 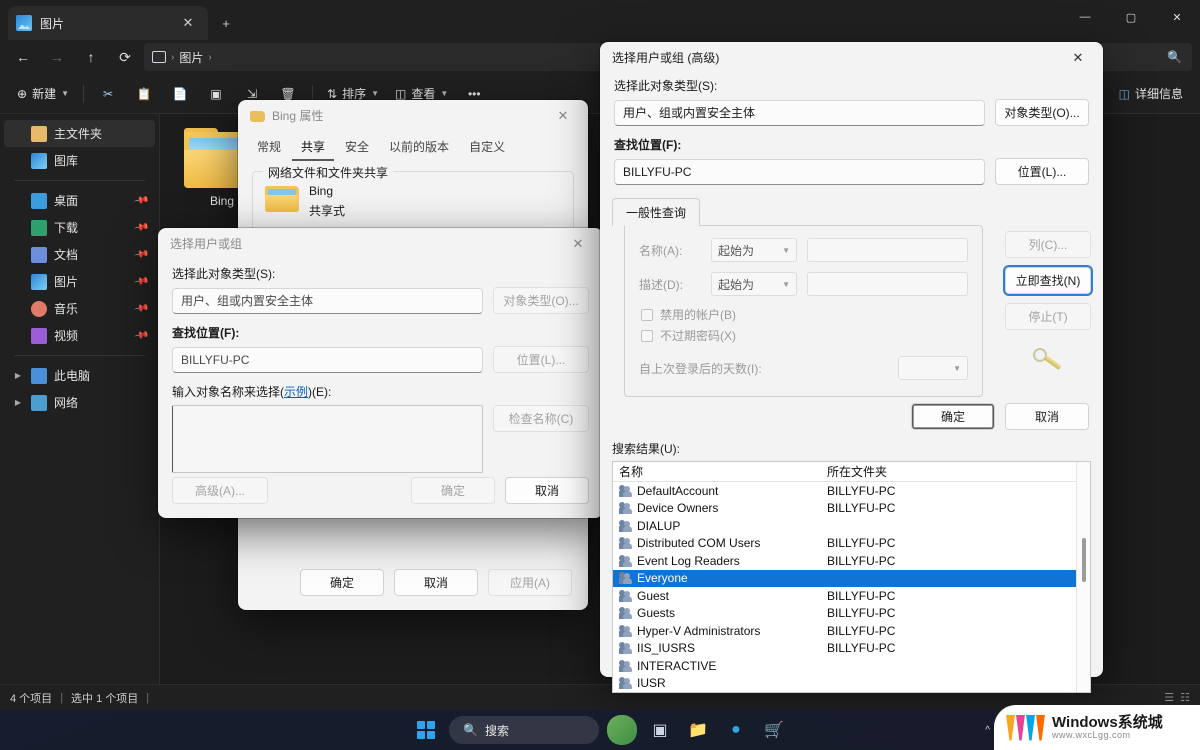 I want to click on view-toggle-group: ☰ ☷, so click(x=1177, y=697).